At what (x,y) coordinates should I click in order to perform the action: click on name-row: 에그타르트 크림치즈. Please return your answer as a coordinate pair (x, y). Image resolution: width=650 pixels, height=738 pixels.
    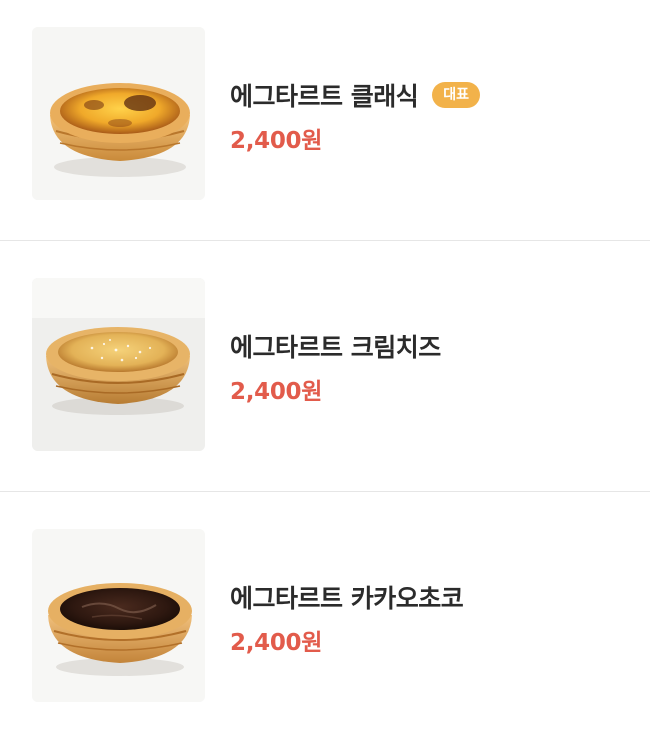
    Looking at the image, I should click on (335, 346).